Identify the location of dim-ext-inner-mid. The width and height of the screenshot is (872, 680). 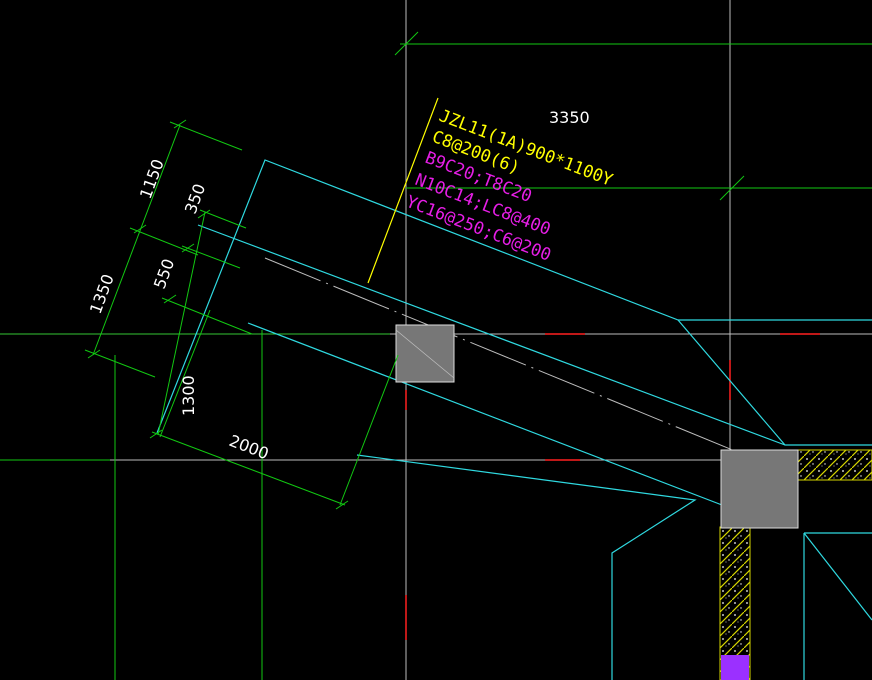
(211, 257).